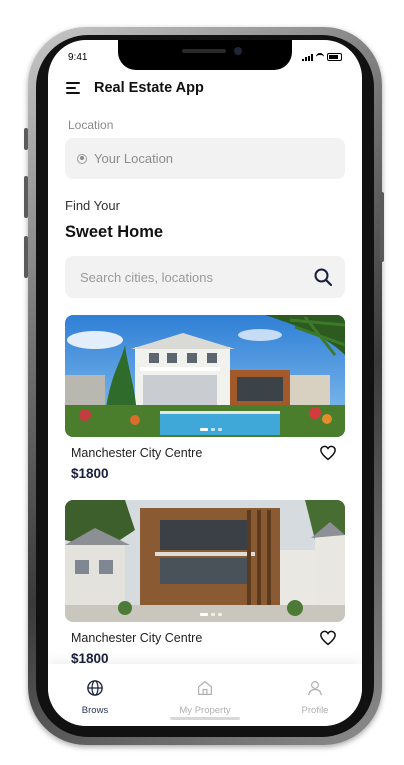  Describe the element at coordinates (95, 688) in the screenshot. I see `globe-icon` at that location.